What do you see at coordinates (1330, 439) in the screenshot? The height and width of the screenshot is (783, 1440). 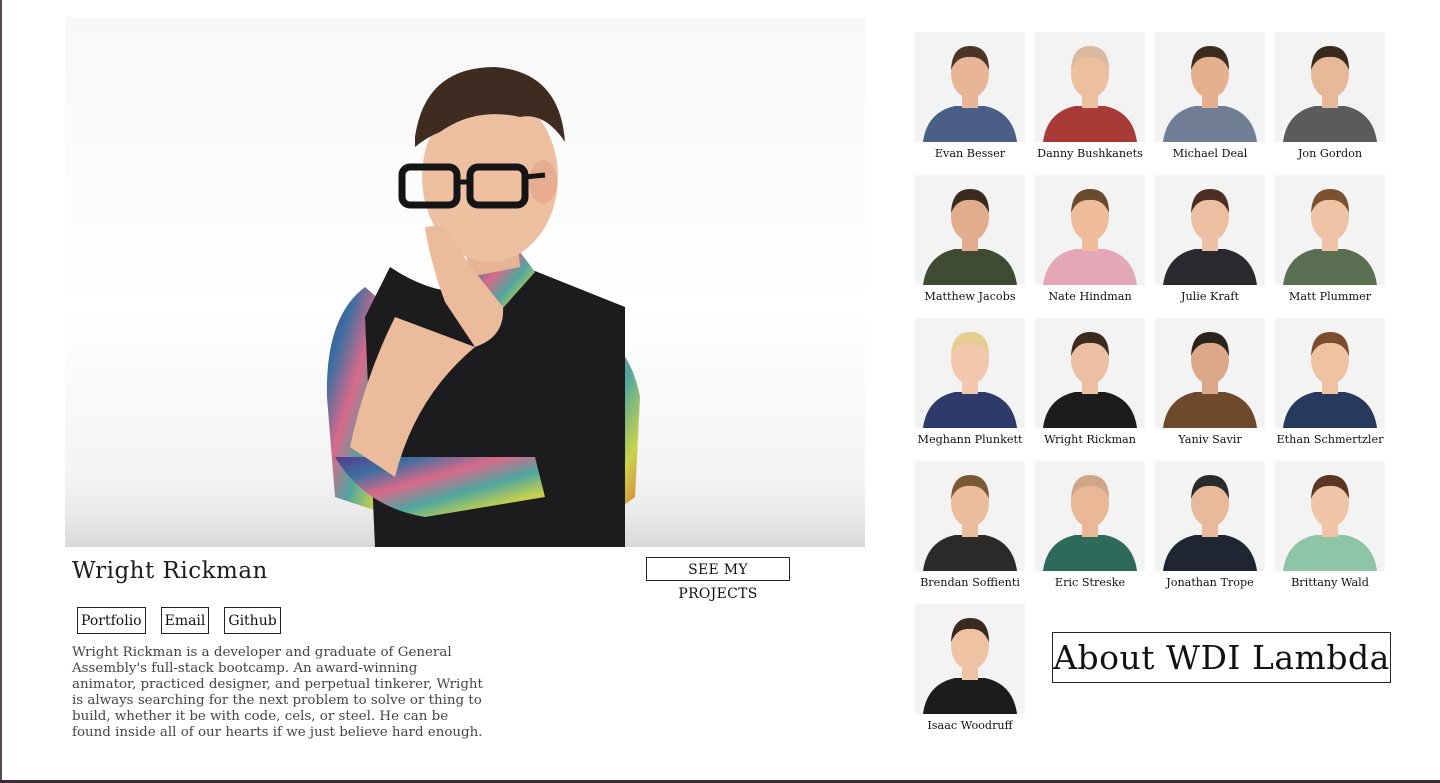 I see `person-name: Ethan Schmertzler` at bounding box center [1330, 439].